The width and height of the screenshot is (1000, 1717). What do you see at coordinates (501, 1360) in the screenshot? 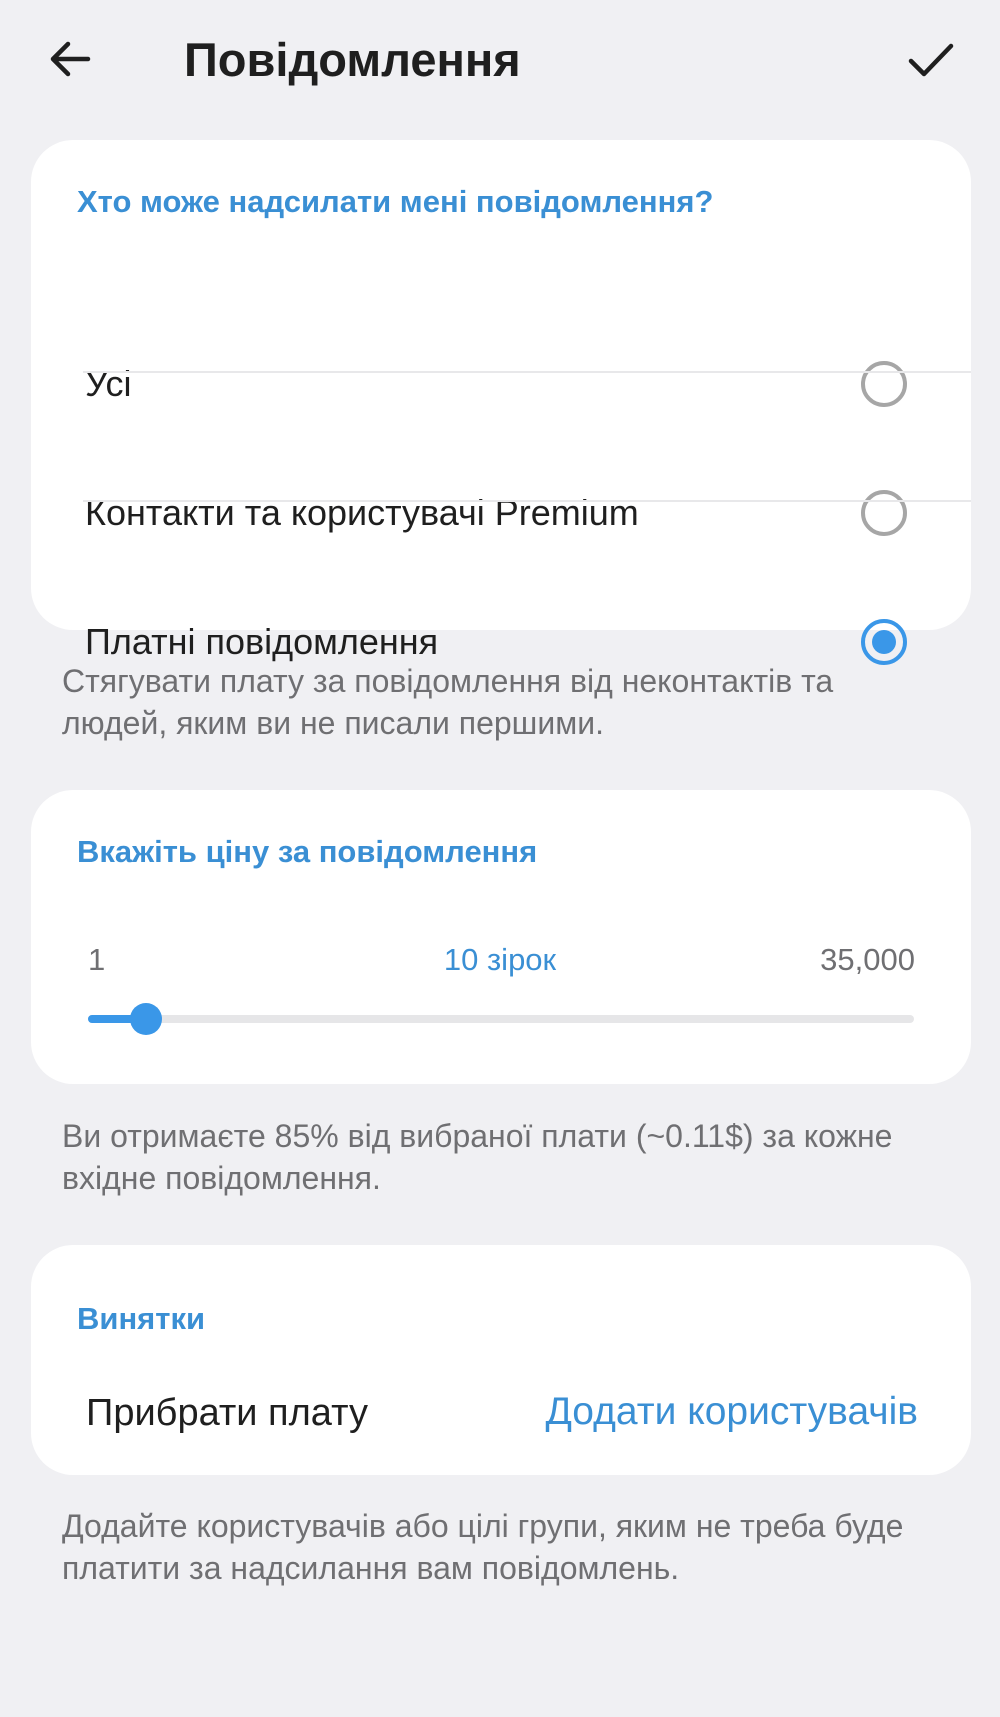
I see `exceptions-card: Винятки` at bounding box center [501, 1360].